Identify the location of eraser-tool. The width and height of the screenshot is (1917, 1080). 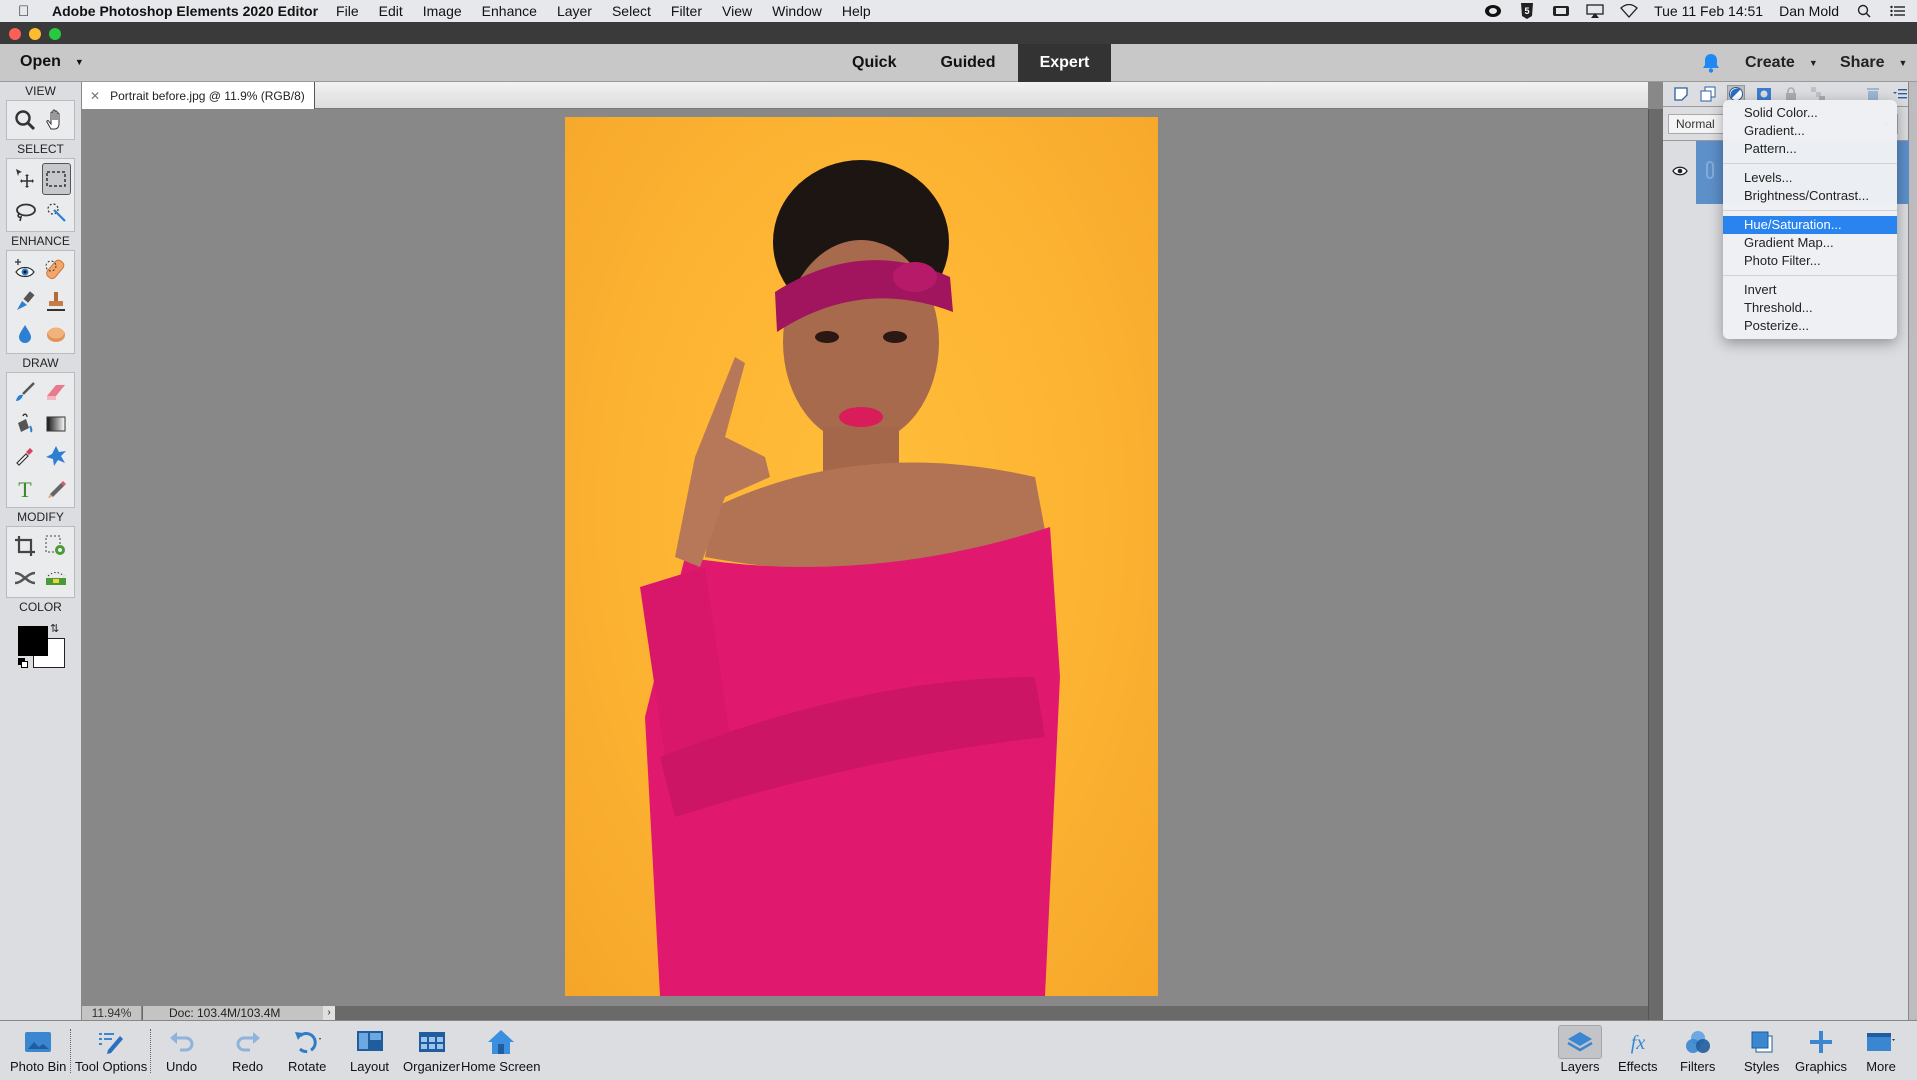
(57, 392).